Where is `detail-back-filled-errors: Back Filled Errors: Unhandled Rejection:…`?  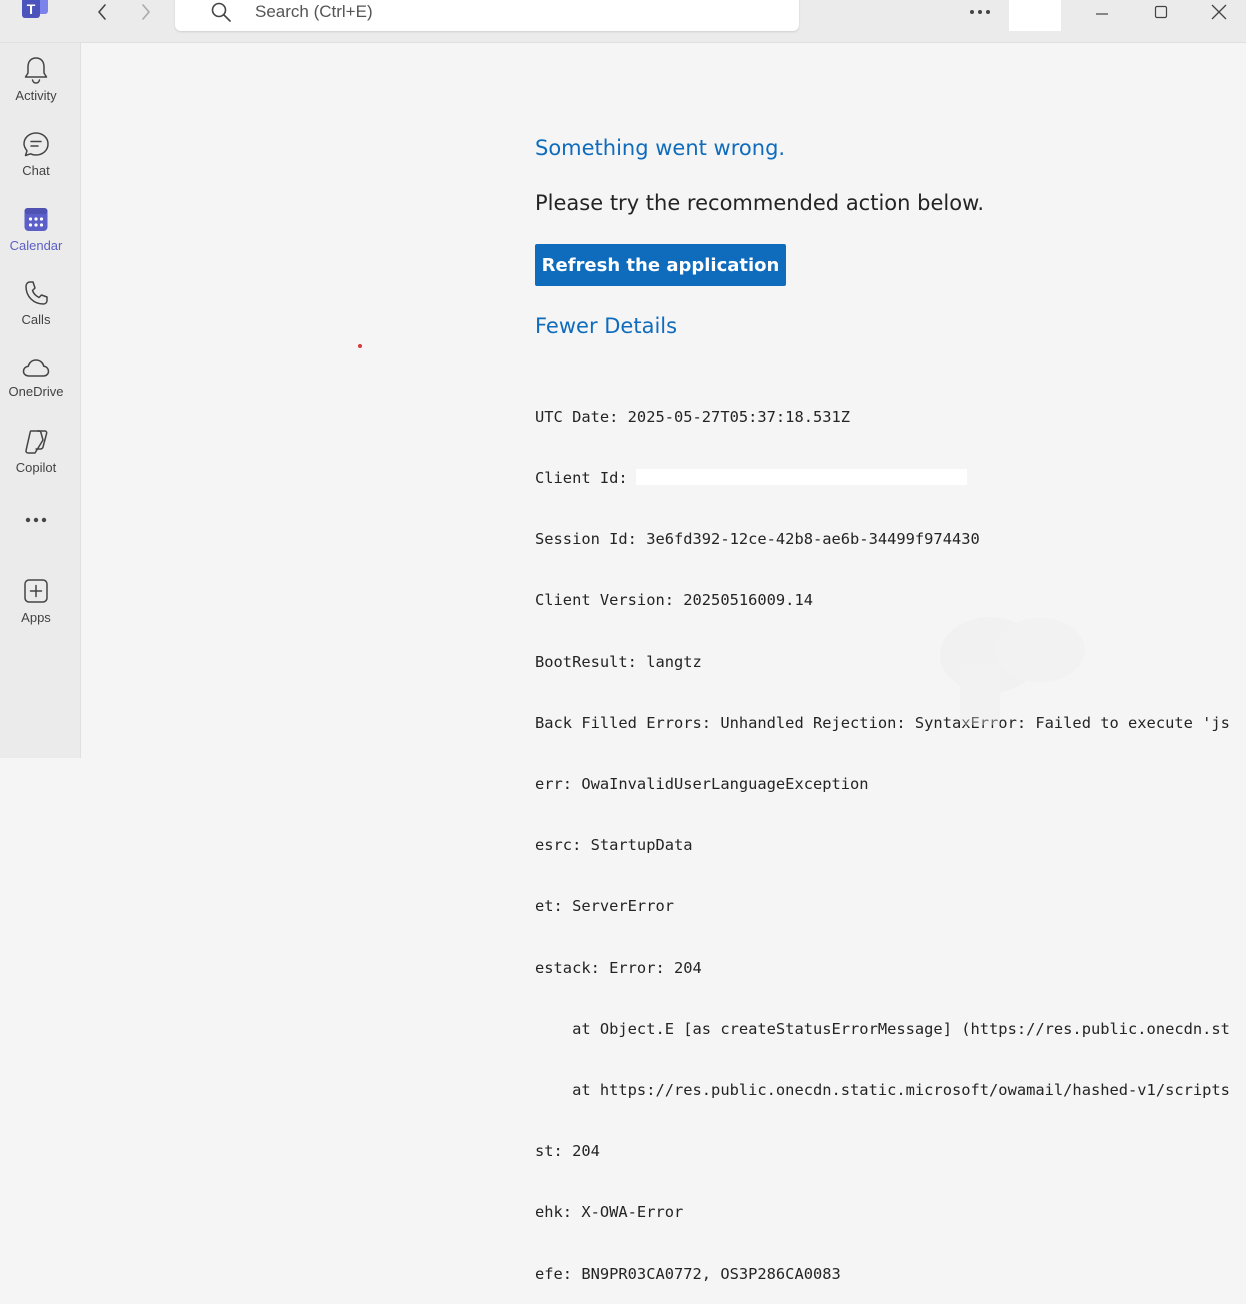 detail-back-filled-errors: Back Filled Errors: Unhandled Rejection:… is located at coordinates (882, 722).